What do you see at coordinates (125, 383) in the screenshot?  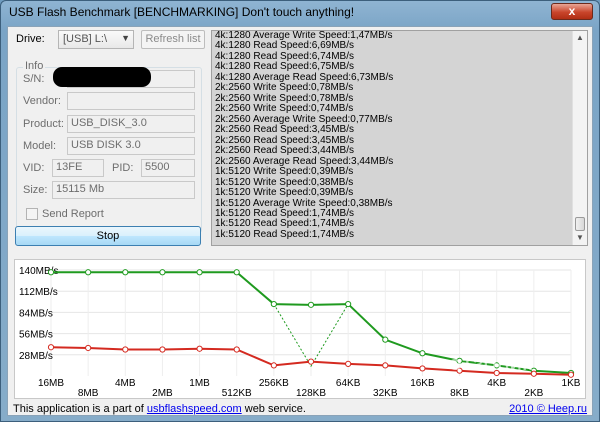 I see `x-tick-label: 4MB` at bounding box center [125, 383].